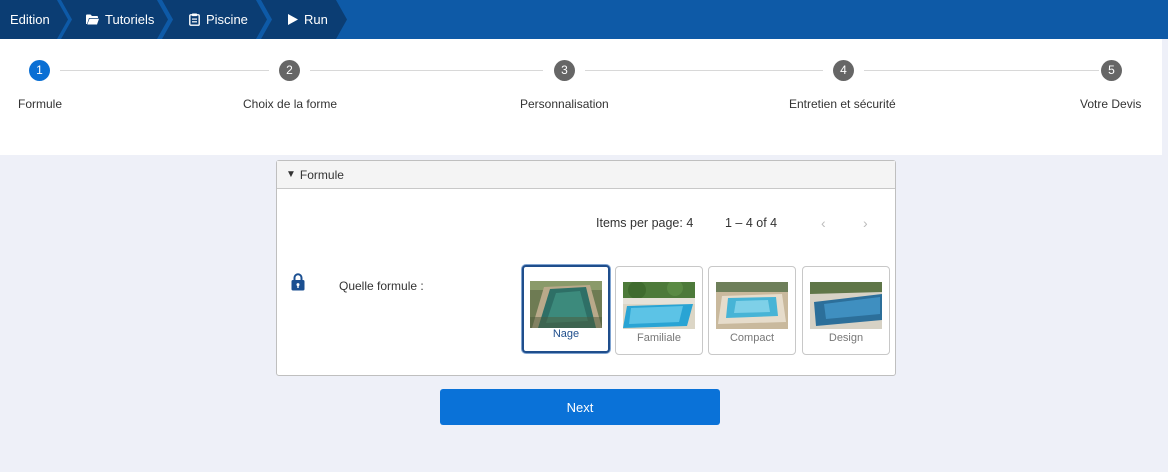 The width and height of the screenshot is (1168, 472). Describe the element at coordinates (751, 223) in the screenshot. I see `page-range: 1 – 4 of 4` at that location.